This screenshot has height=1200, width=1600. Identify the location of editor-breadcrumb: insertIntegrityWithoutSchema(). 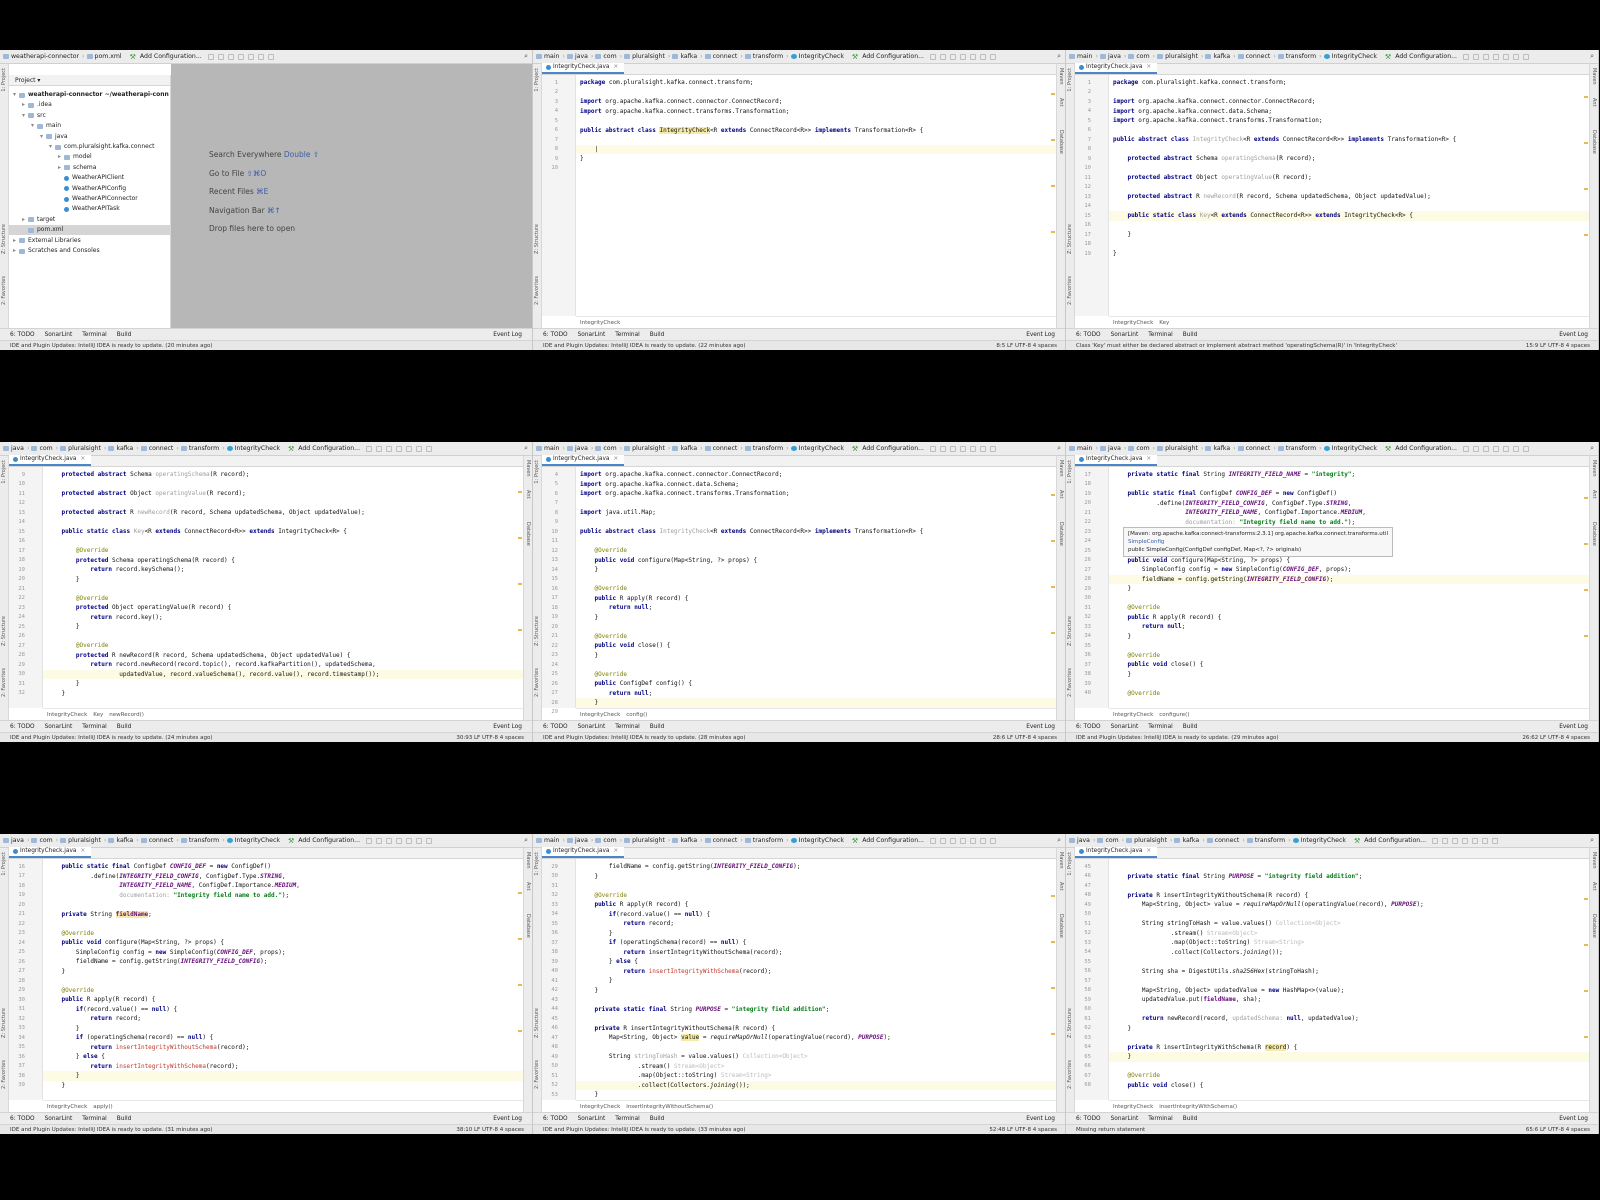
(669, 1107).